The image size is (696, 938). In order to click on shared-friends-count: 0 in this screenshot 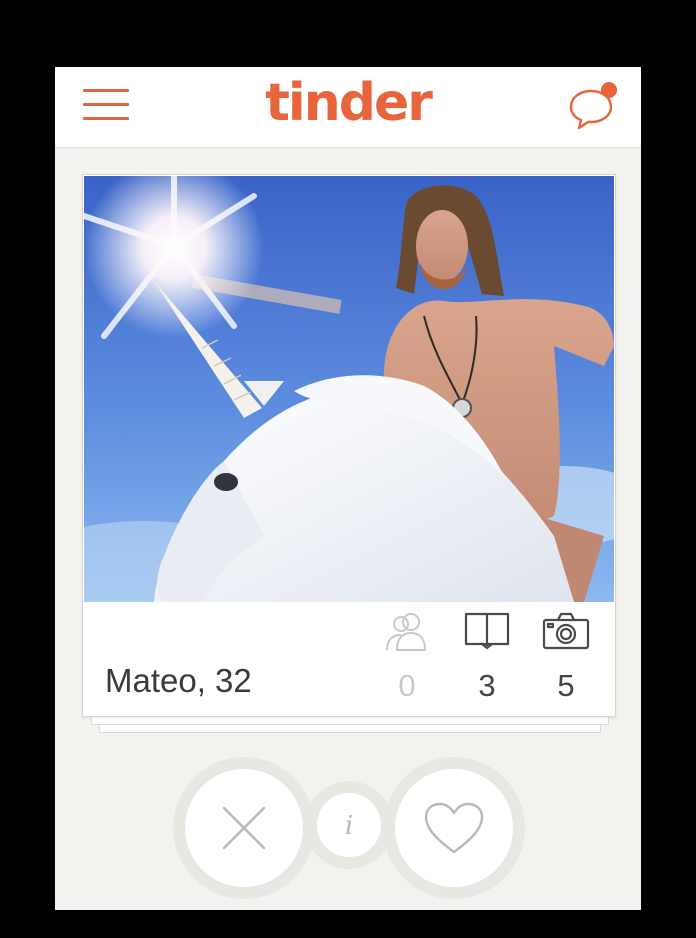, I will do `click(407, 685)`.